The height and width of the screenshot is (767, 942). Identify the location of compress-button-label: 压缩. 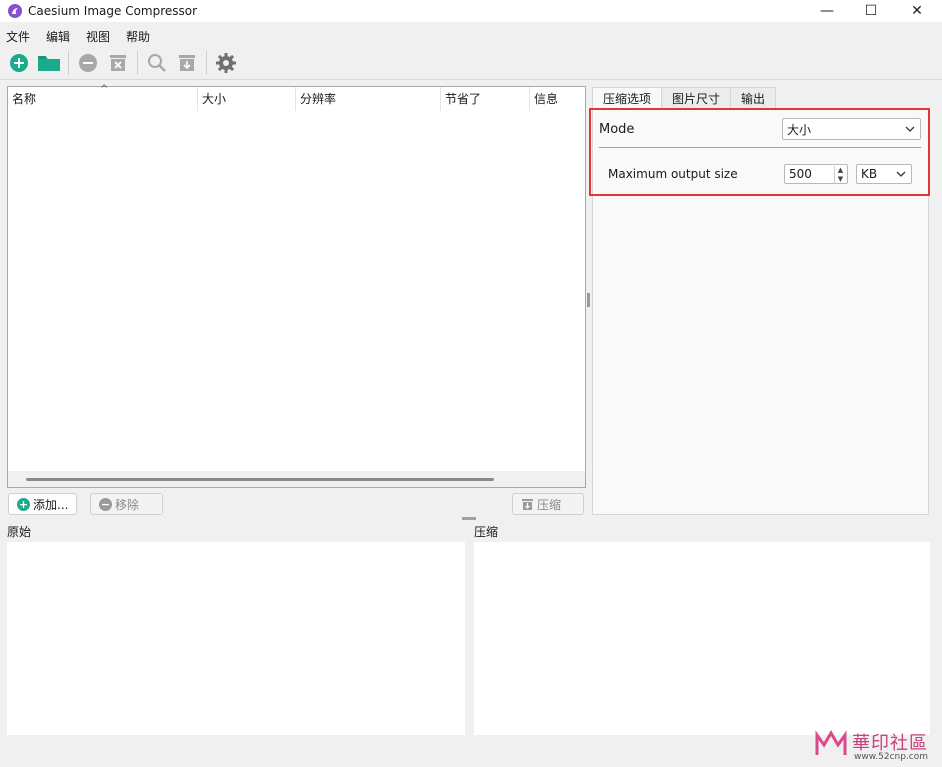
(549, 504).